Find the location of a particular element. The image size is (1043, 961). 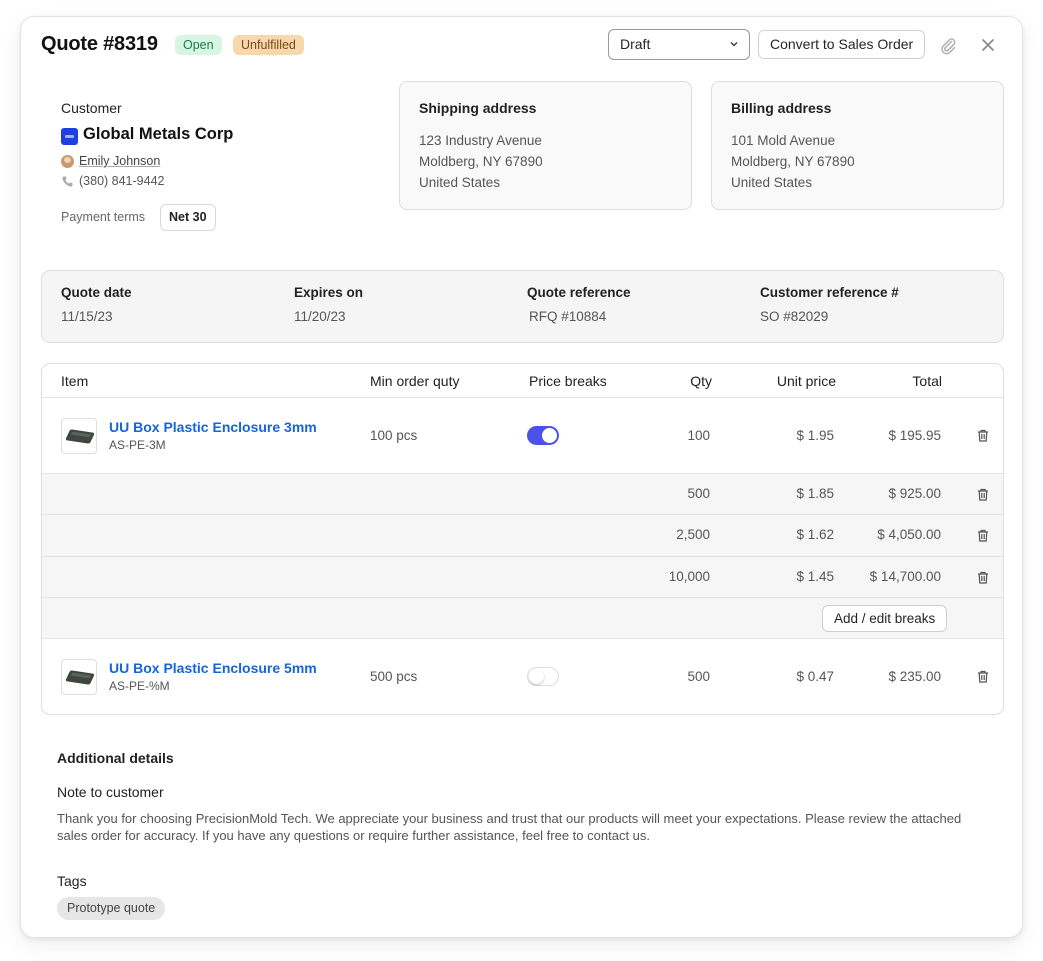

break-qty-value: 10,000 is located at coordinates (676, 576).